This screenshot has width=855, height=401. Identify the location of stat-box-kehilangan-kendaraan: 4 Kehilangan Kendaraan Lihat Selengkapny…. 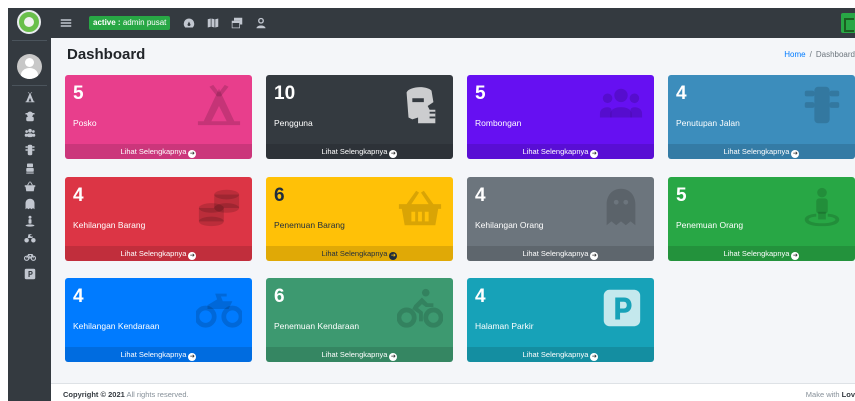
(158, 320).